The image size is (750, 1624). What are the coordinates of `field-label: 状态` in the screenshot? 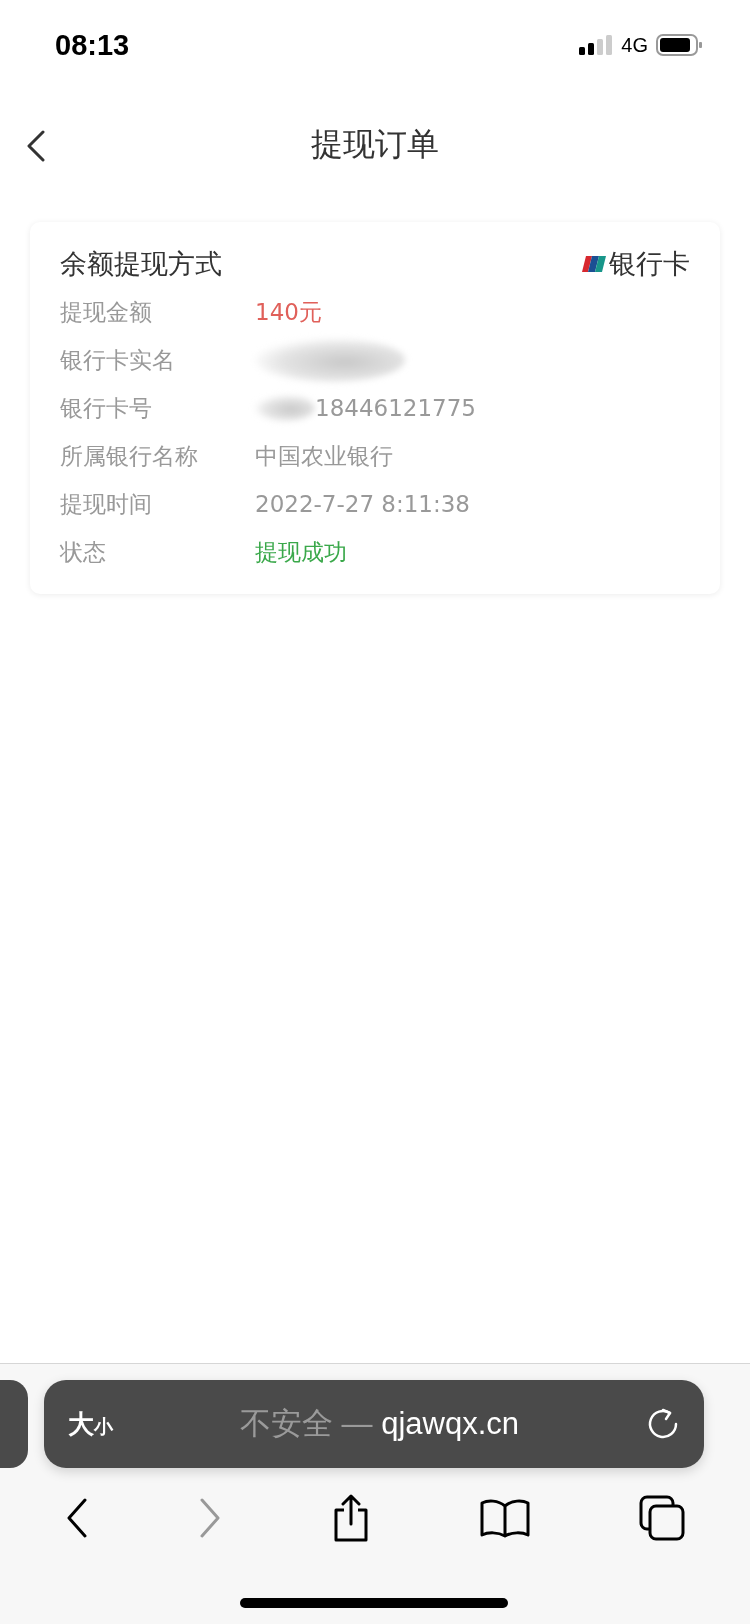 It's located at (83, 552).